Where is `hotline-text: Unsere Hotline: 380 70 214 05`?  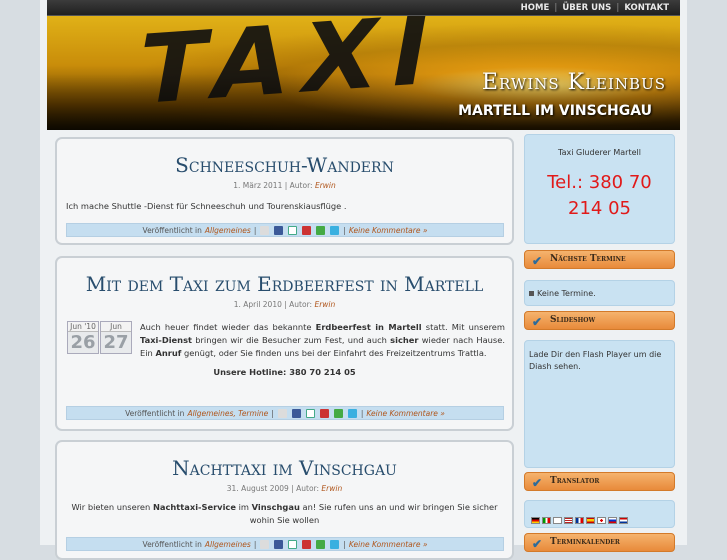
hotline-text: Unsere Hotline: 380 70 214 05 is located at coordinates (284, 372).